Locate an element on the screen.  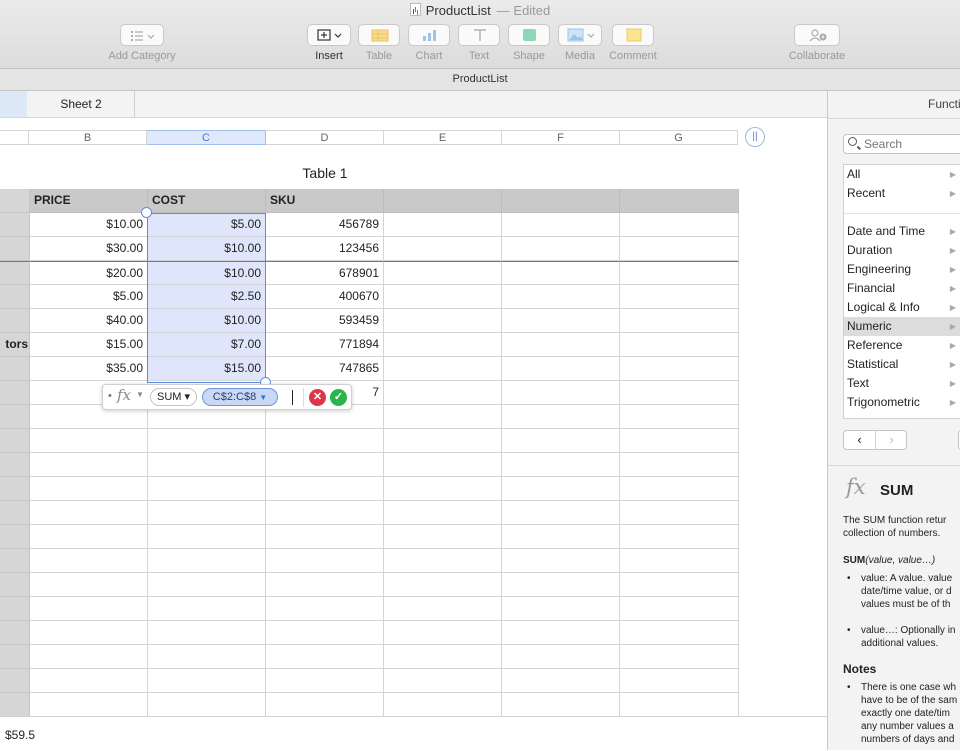
column-header-c: C is located at coordinates (206, 137).